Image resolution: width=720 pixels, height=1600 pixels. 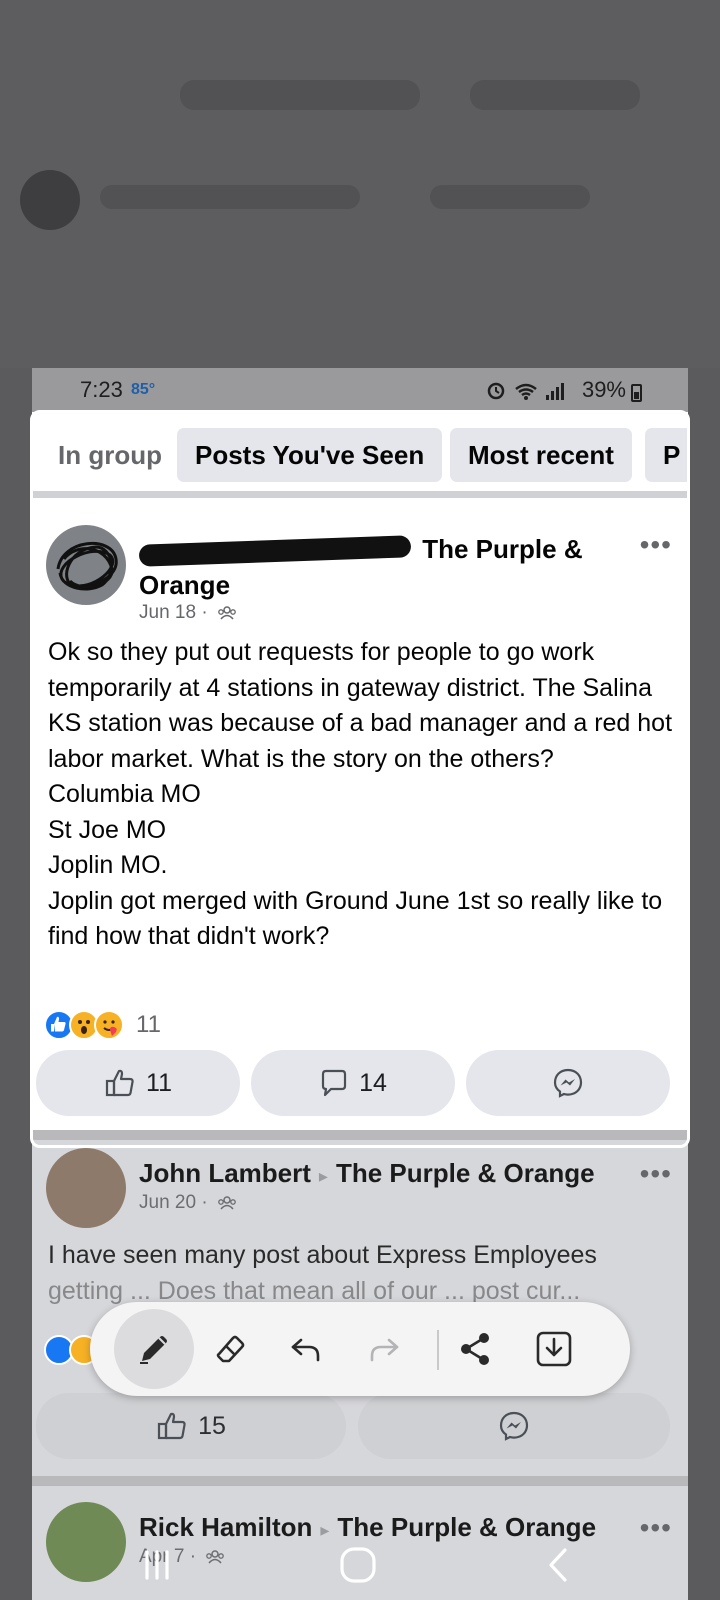 What do you see at coordinates (138, 1083) in the screenshot?
I see `like-button: 11` at bounding box center [138, 1083].